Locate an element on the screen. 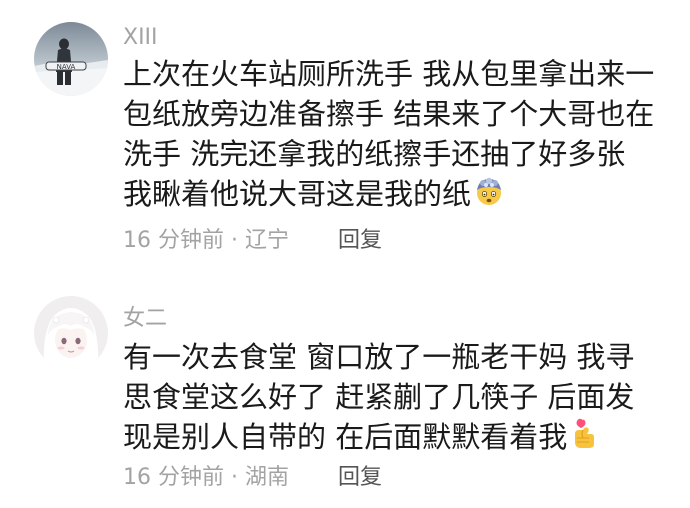  comment-meta: 16 分钟前 · 辽宁 is located at coordinates (206, 241).